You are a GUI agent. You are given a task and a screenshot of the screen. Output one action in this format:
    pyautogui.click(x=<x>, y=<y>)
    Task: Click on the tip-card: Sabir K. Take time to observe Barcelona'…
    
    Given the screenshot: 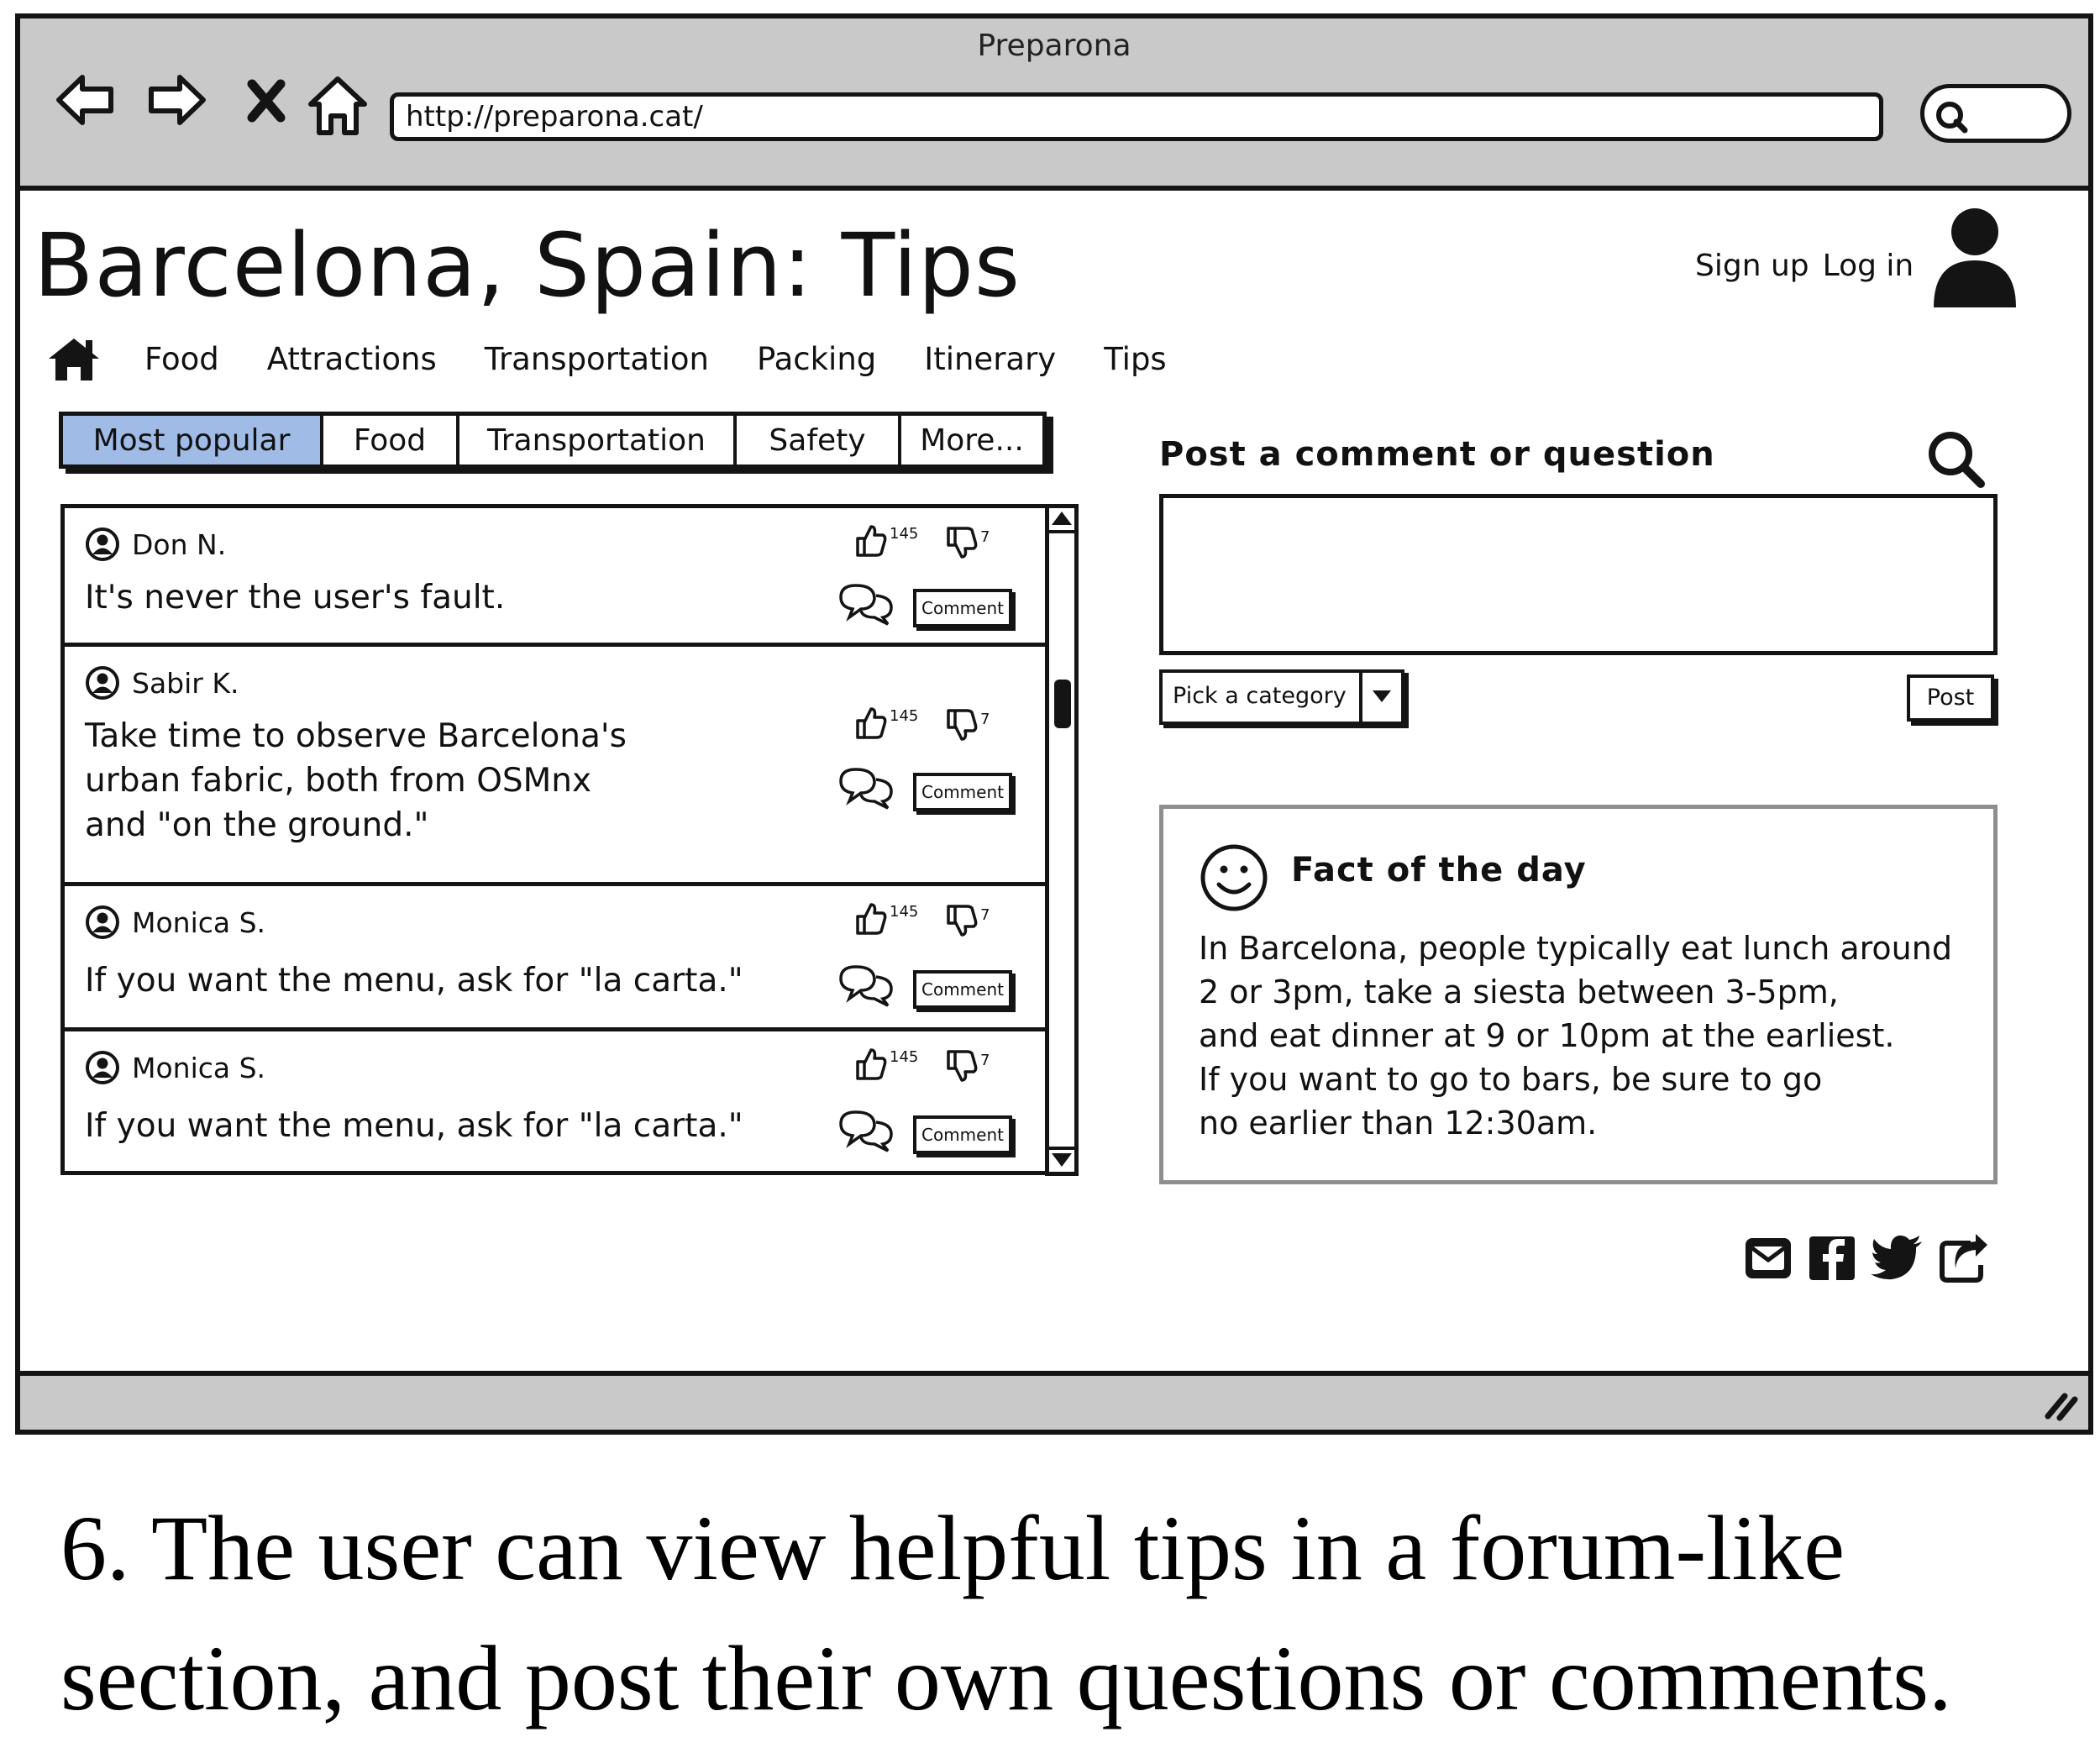 What is the action you would take?
    pyautogui.click(x=562, y=764)
    